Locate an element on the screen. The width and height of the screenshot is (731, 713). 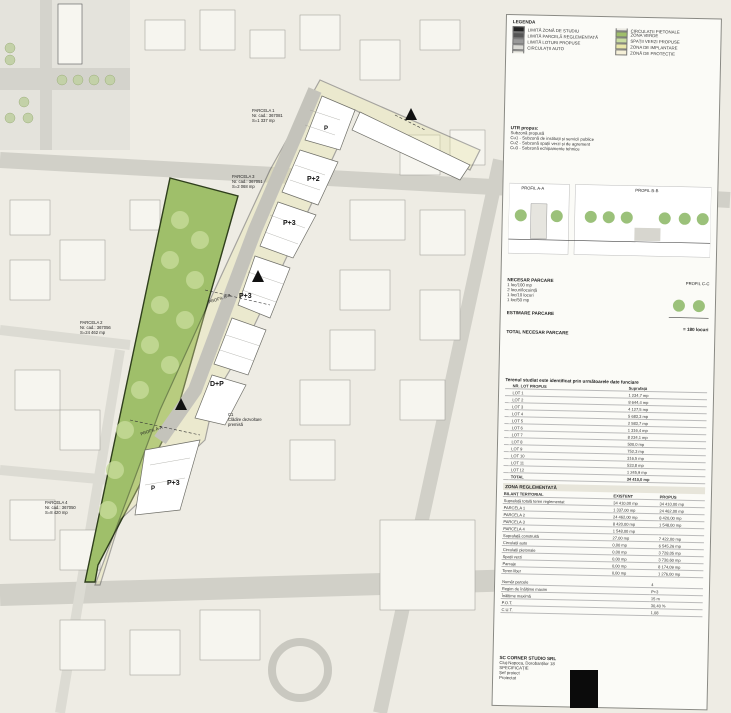
parking-total-label: TOTAL NECESAR PARCARE is located at coordinates (537, 332).